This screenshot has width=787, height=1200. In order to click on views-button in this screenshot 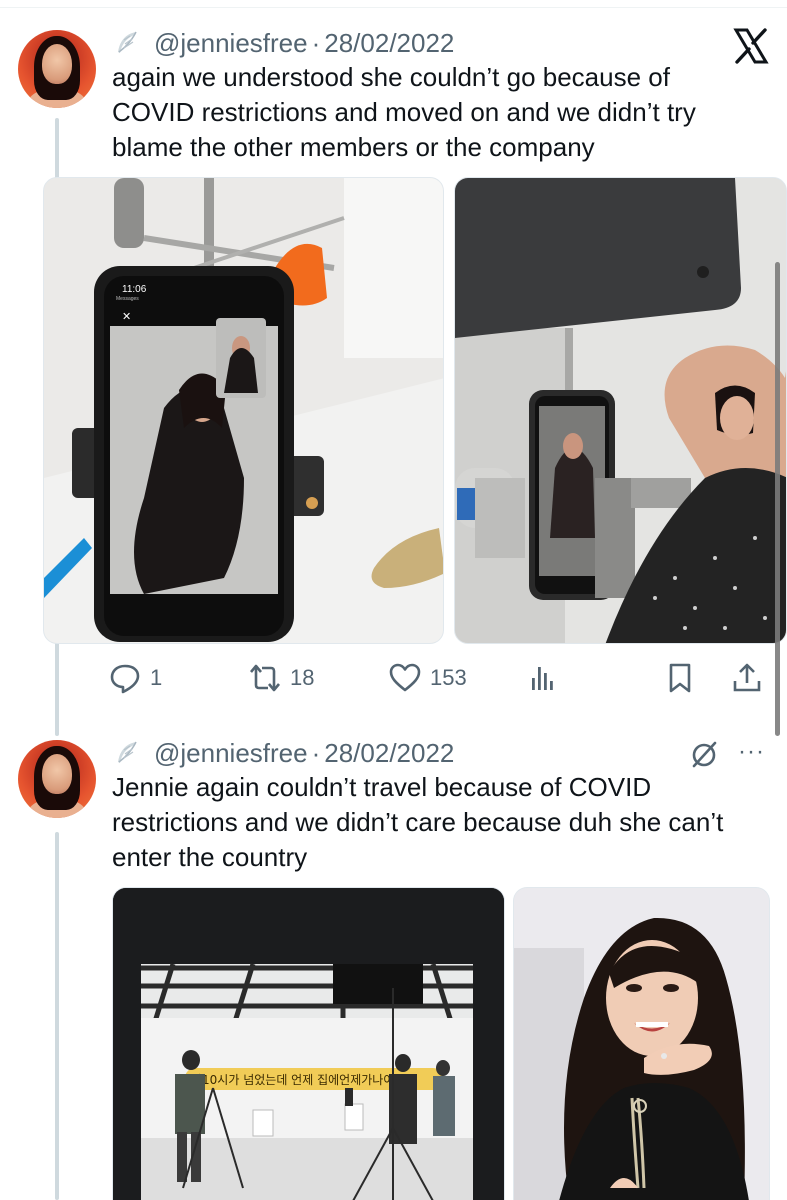, I will do `click(543, 678)`.